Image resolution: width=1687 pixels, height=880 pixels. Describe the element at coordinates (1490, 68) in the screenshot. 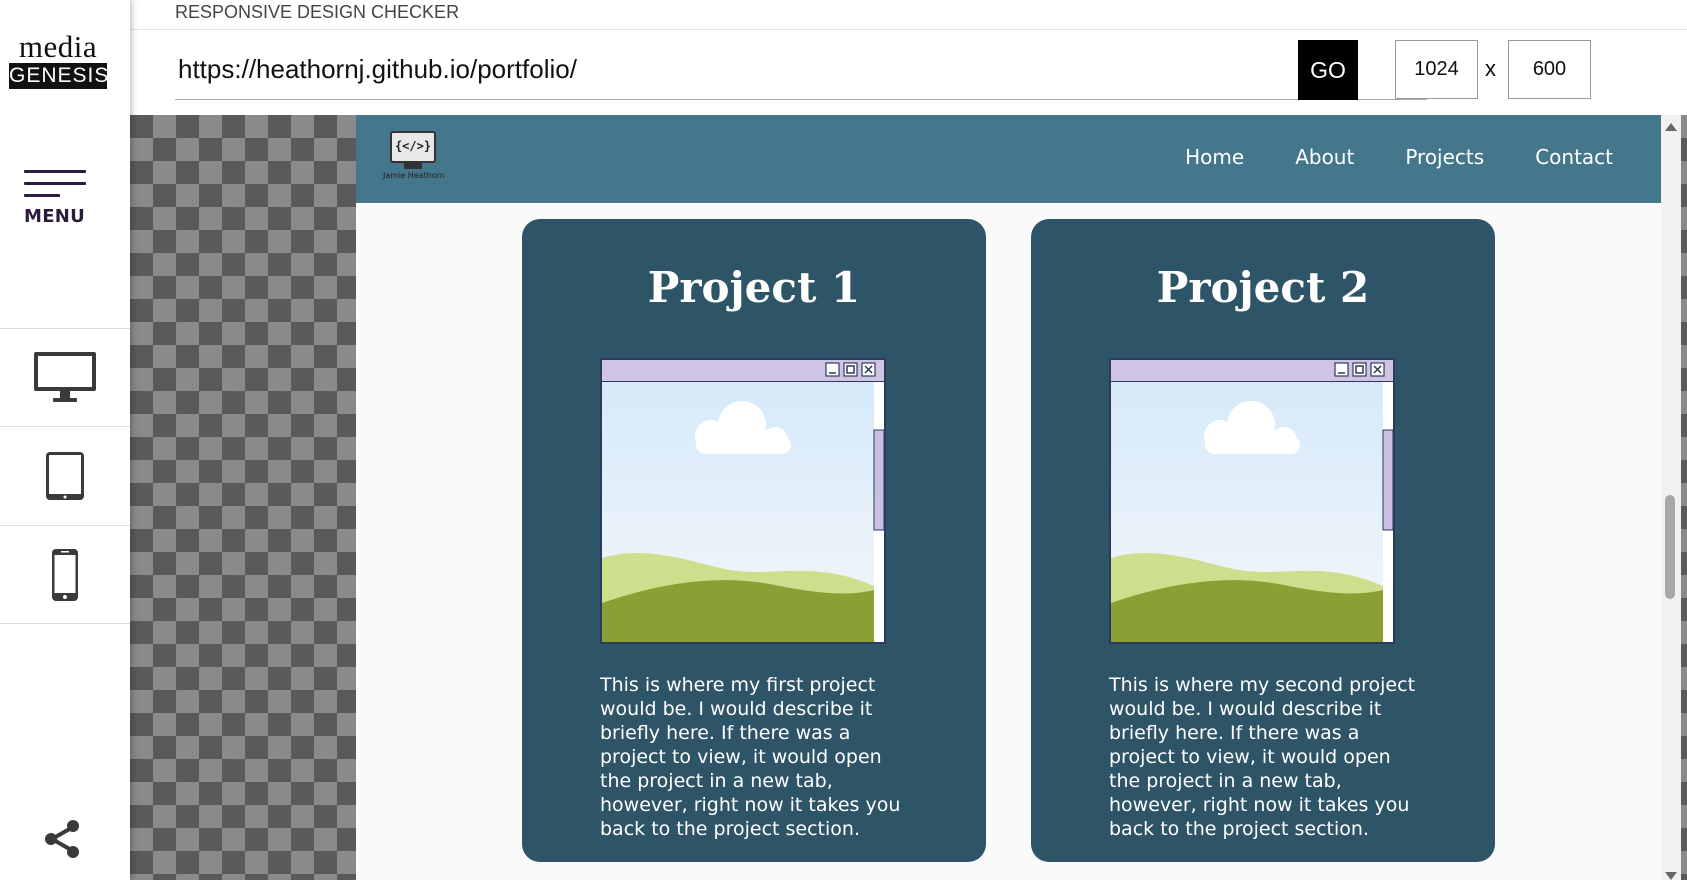

I see `dimension-separator: x` at that location.